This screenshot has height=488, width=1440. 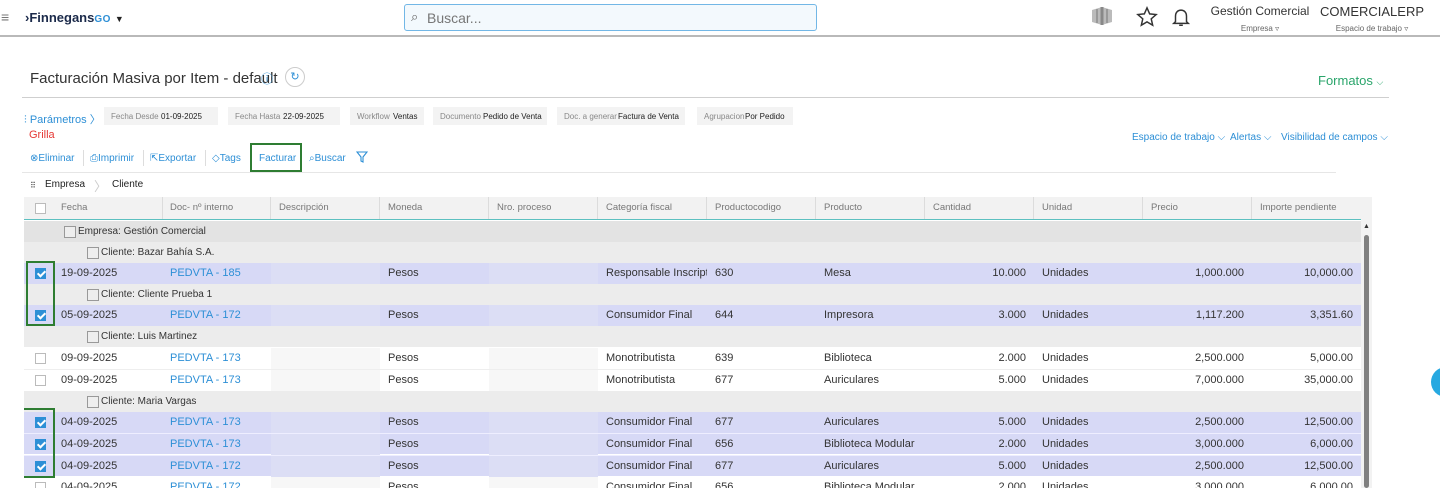 I want to click on param-agrupacion: Agrupacion Por Pedido, so click(x=745, y=116).